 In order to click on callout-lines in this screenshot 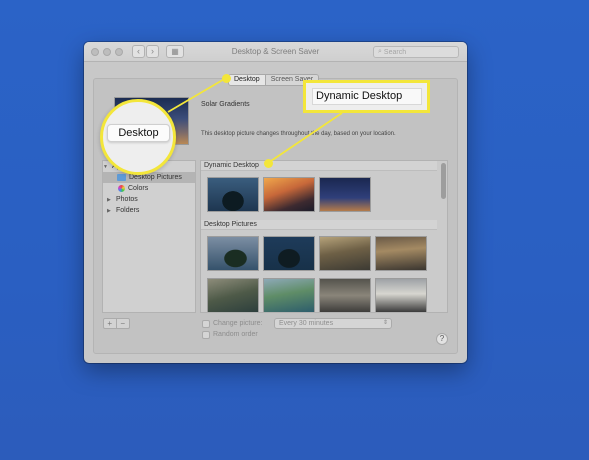, I will do `click(255, 120)`.